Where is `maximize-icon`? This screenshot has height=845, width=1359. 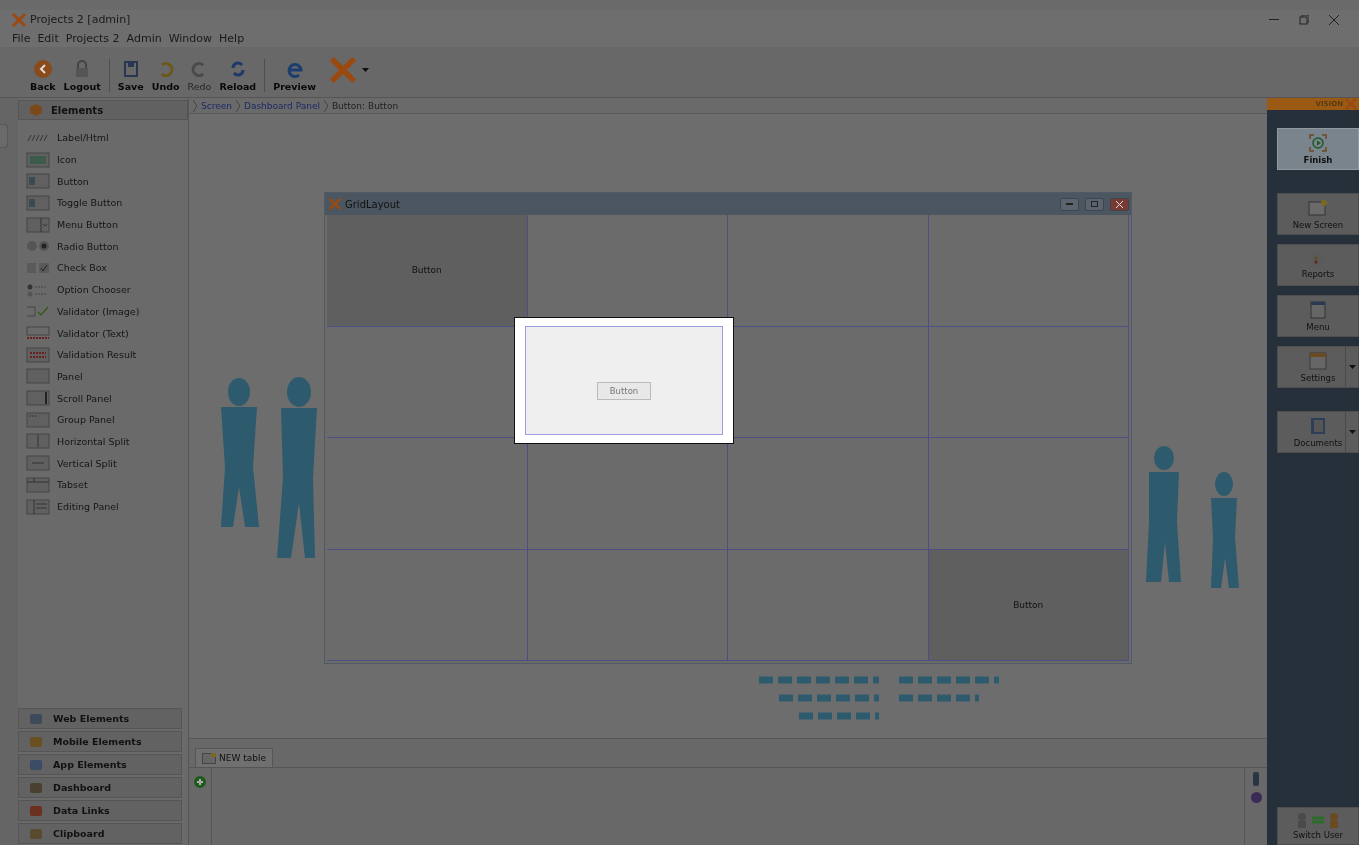
maximize-icon is located at coordinates (1094, 204).